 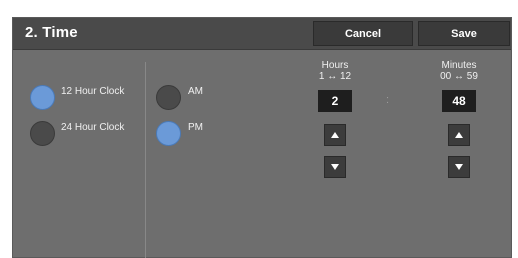 What do you see at coordinates (168, 133) in the screenshot?
I see `radio-pm` at bounding box center [168, 133].